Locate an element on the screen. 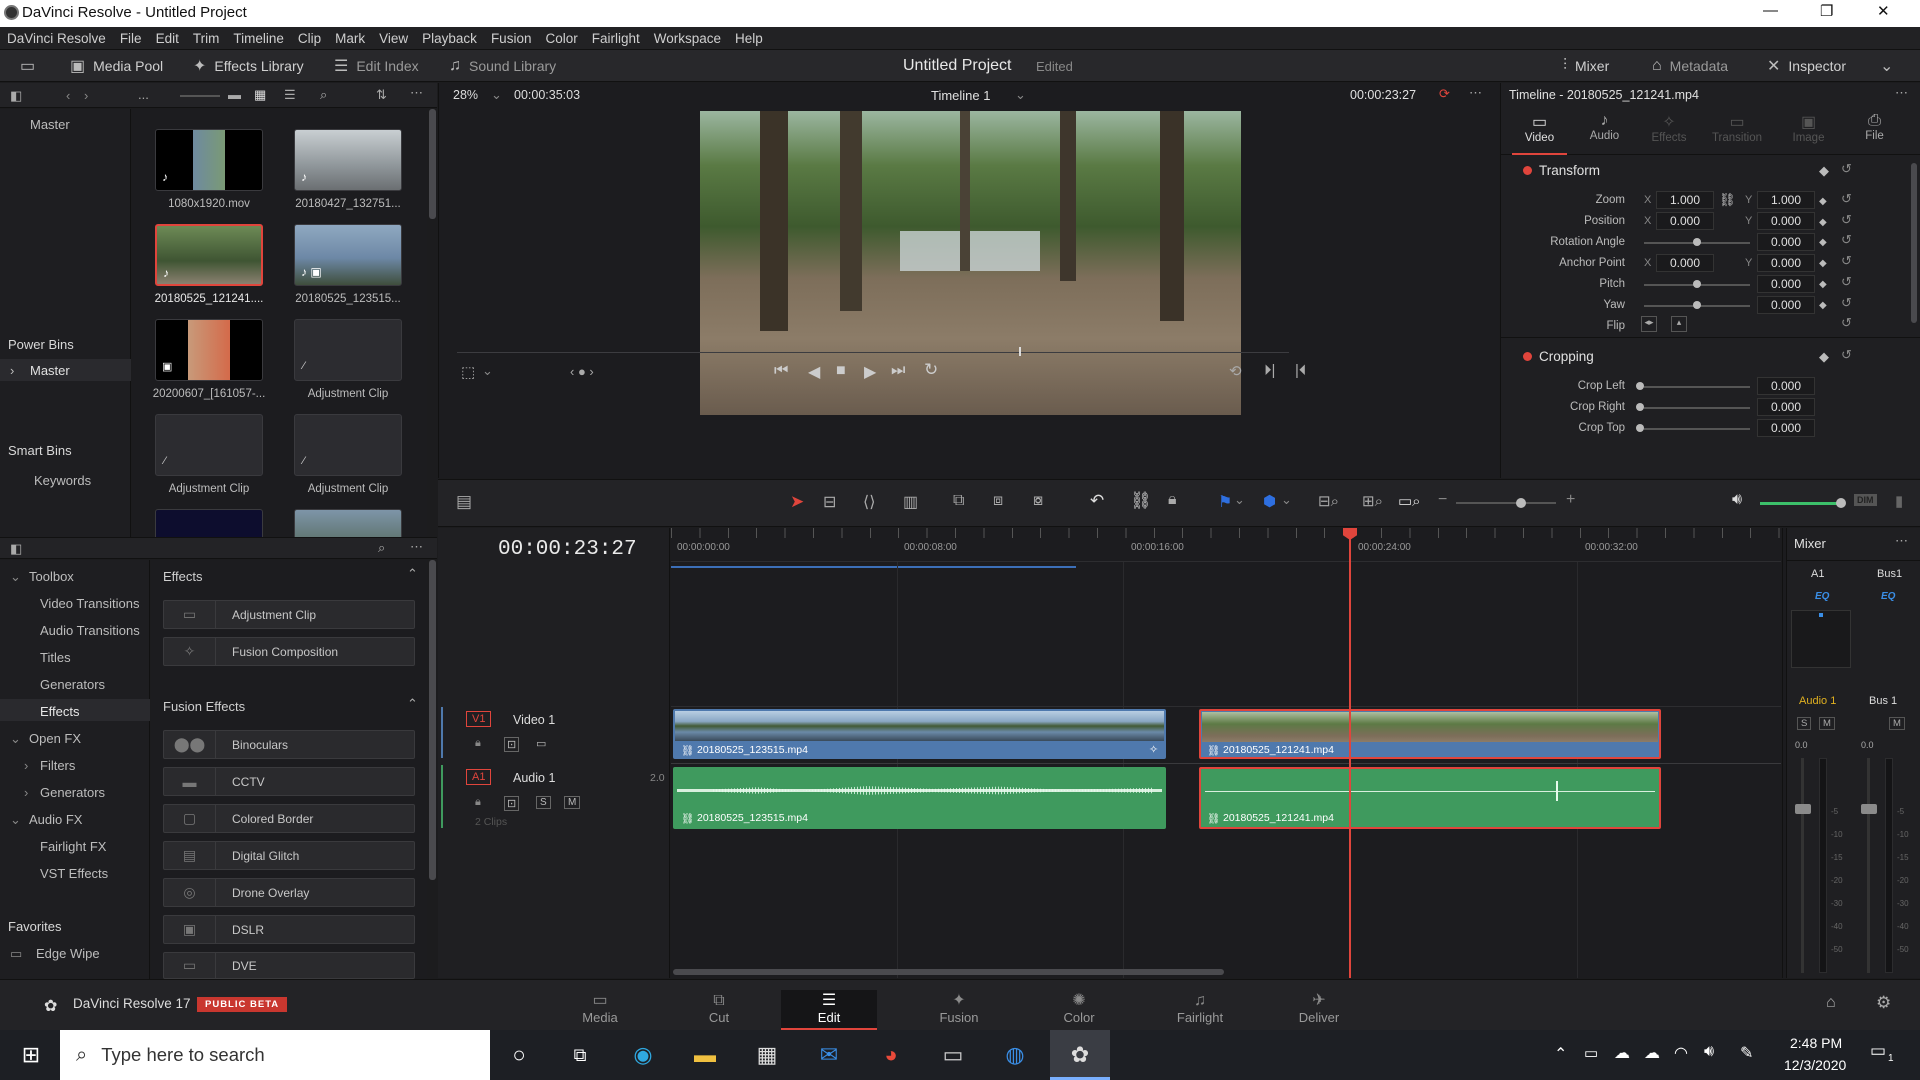 This screenshot has height=1080, width=1920. cloud-icon: ☁ is located at coordinates (1652, 1053).